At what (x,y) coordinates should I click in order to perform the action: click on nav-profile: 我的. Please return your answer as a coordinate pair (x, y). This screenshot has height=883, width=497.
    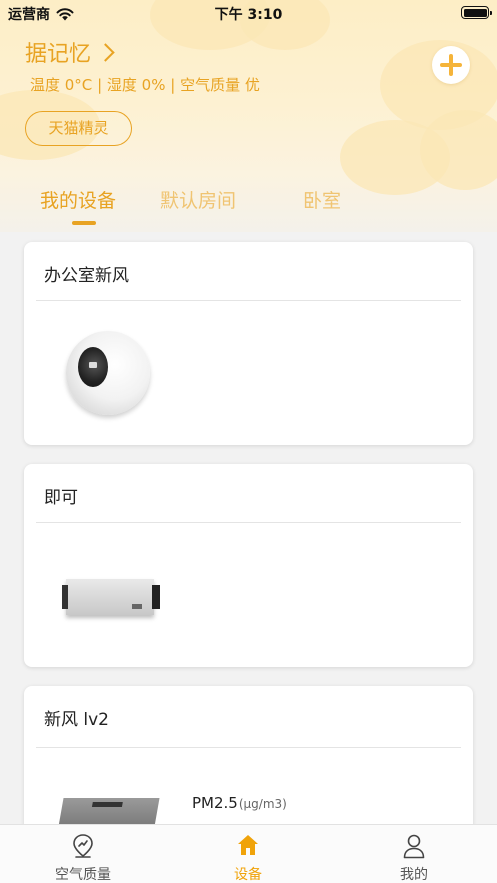
    Looking at the image, I should click on (414, 854).